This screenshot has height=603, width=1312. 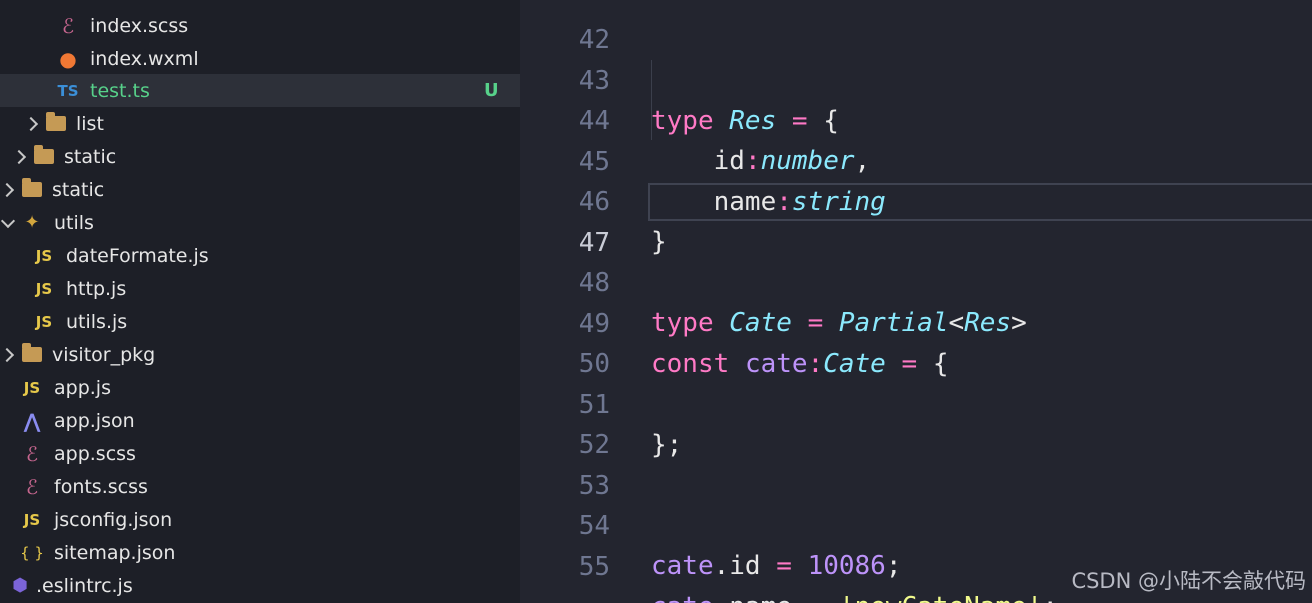 I want to click on code-line: 42, so click(x=916, y=27).